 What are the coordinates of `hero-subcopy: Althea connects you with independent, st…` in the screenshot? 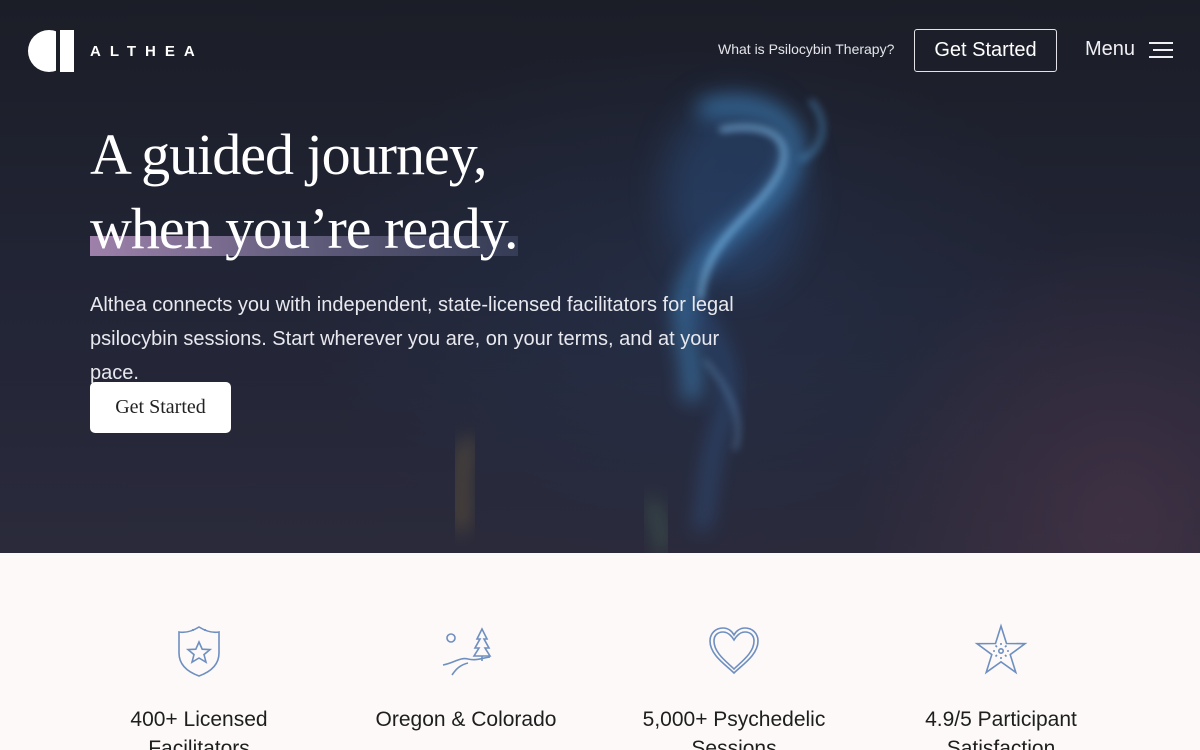 It's located at (412, 339).